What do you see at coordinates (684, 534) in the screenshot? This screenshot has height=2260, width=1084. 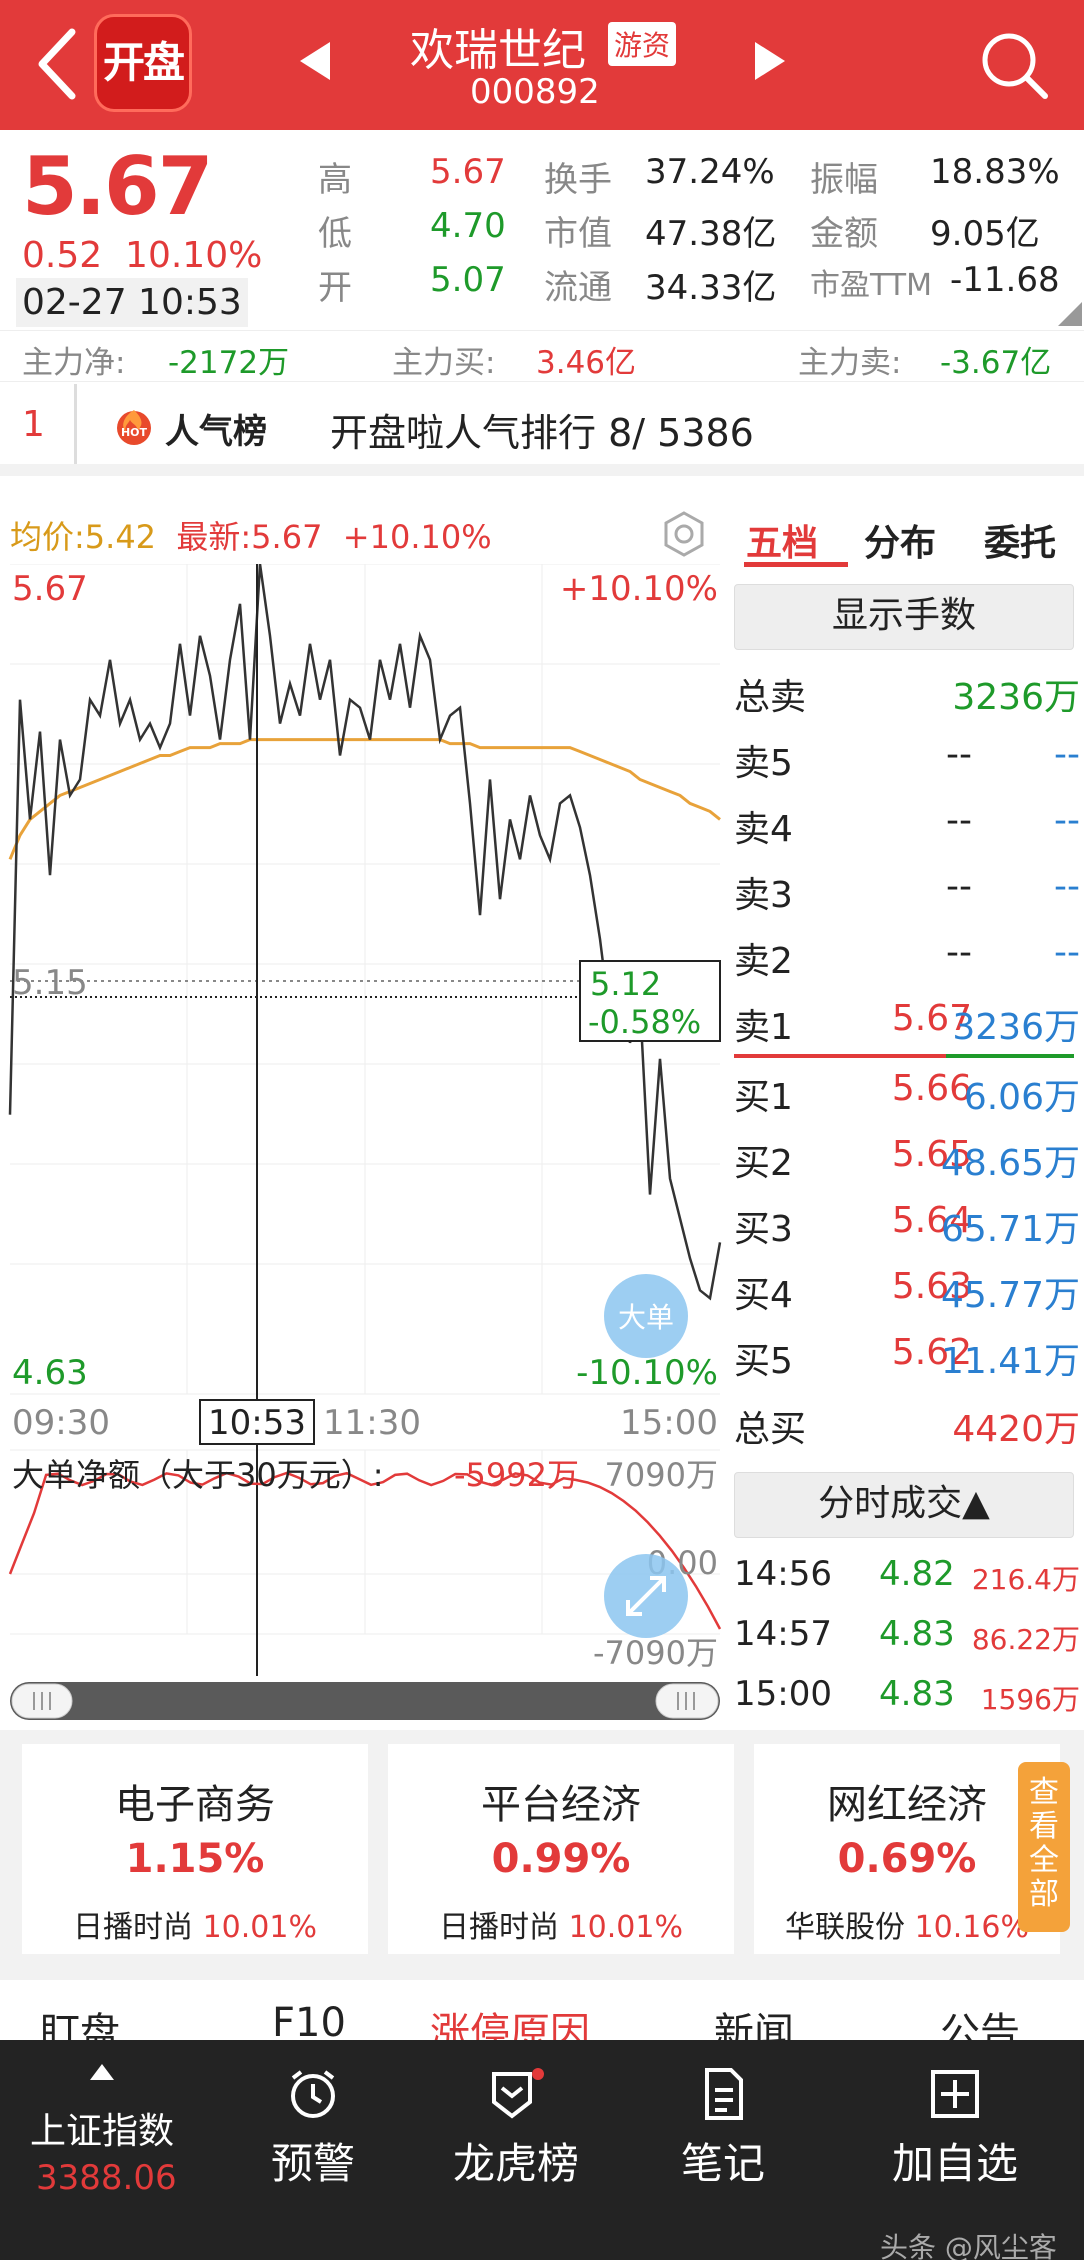 I see `settings-gear-icon` at bounding box center [684, 534].